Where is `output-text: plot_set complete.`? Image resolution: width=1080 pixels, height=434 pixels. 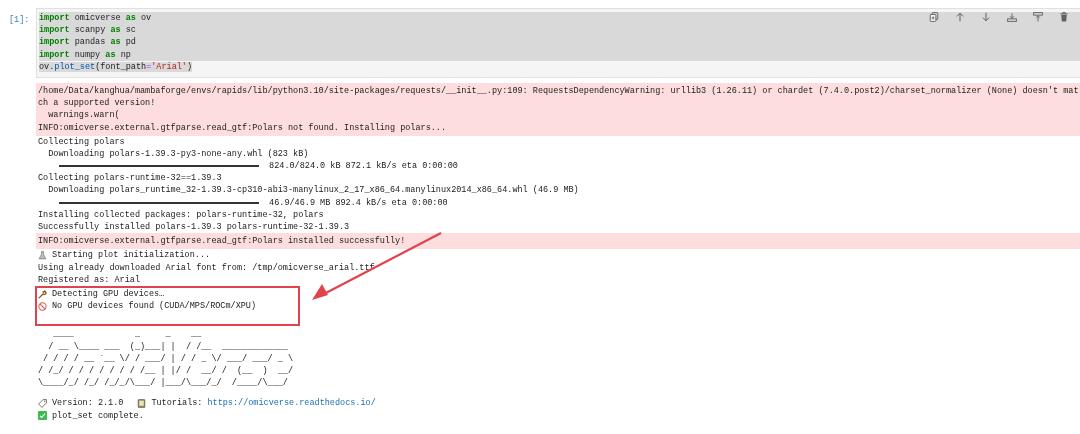
output-text: plot_set complete. is located at coordinates (98, 415).